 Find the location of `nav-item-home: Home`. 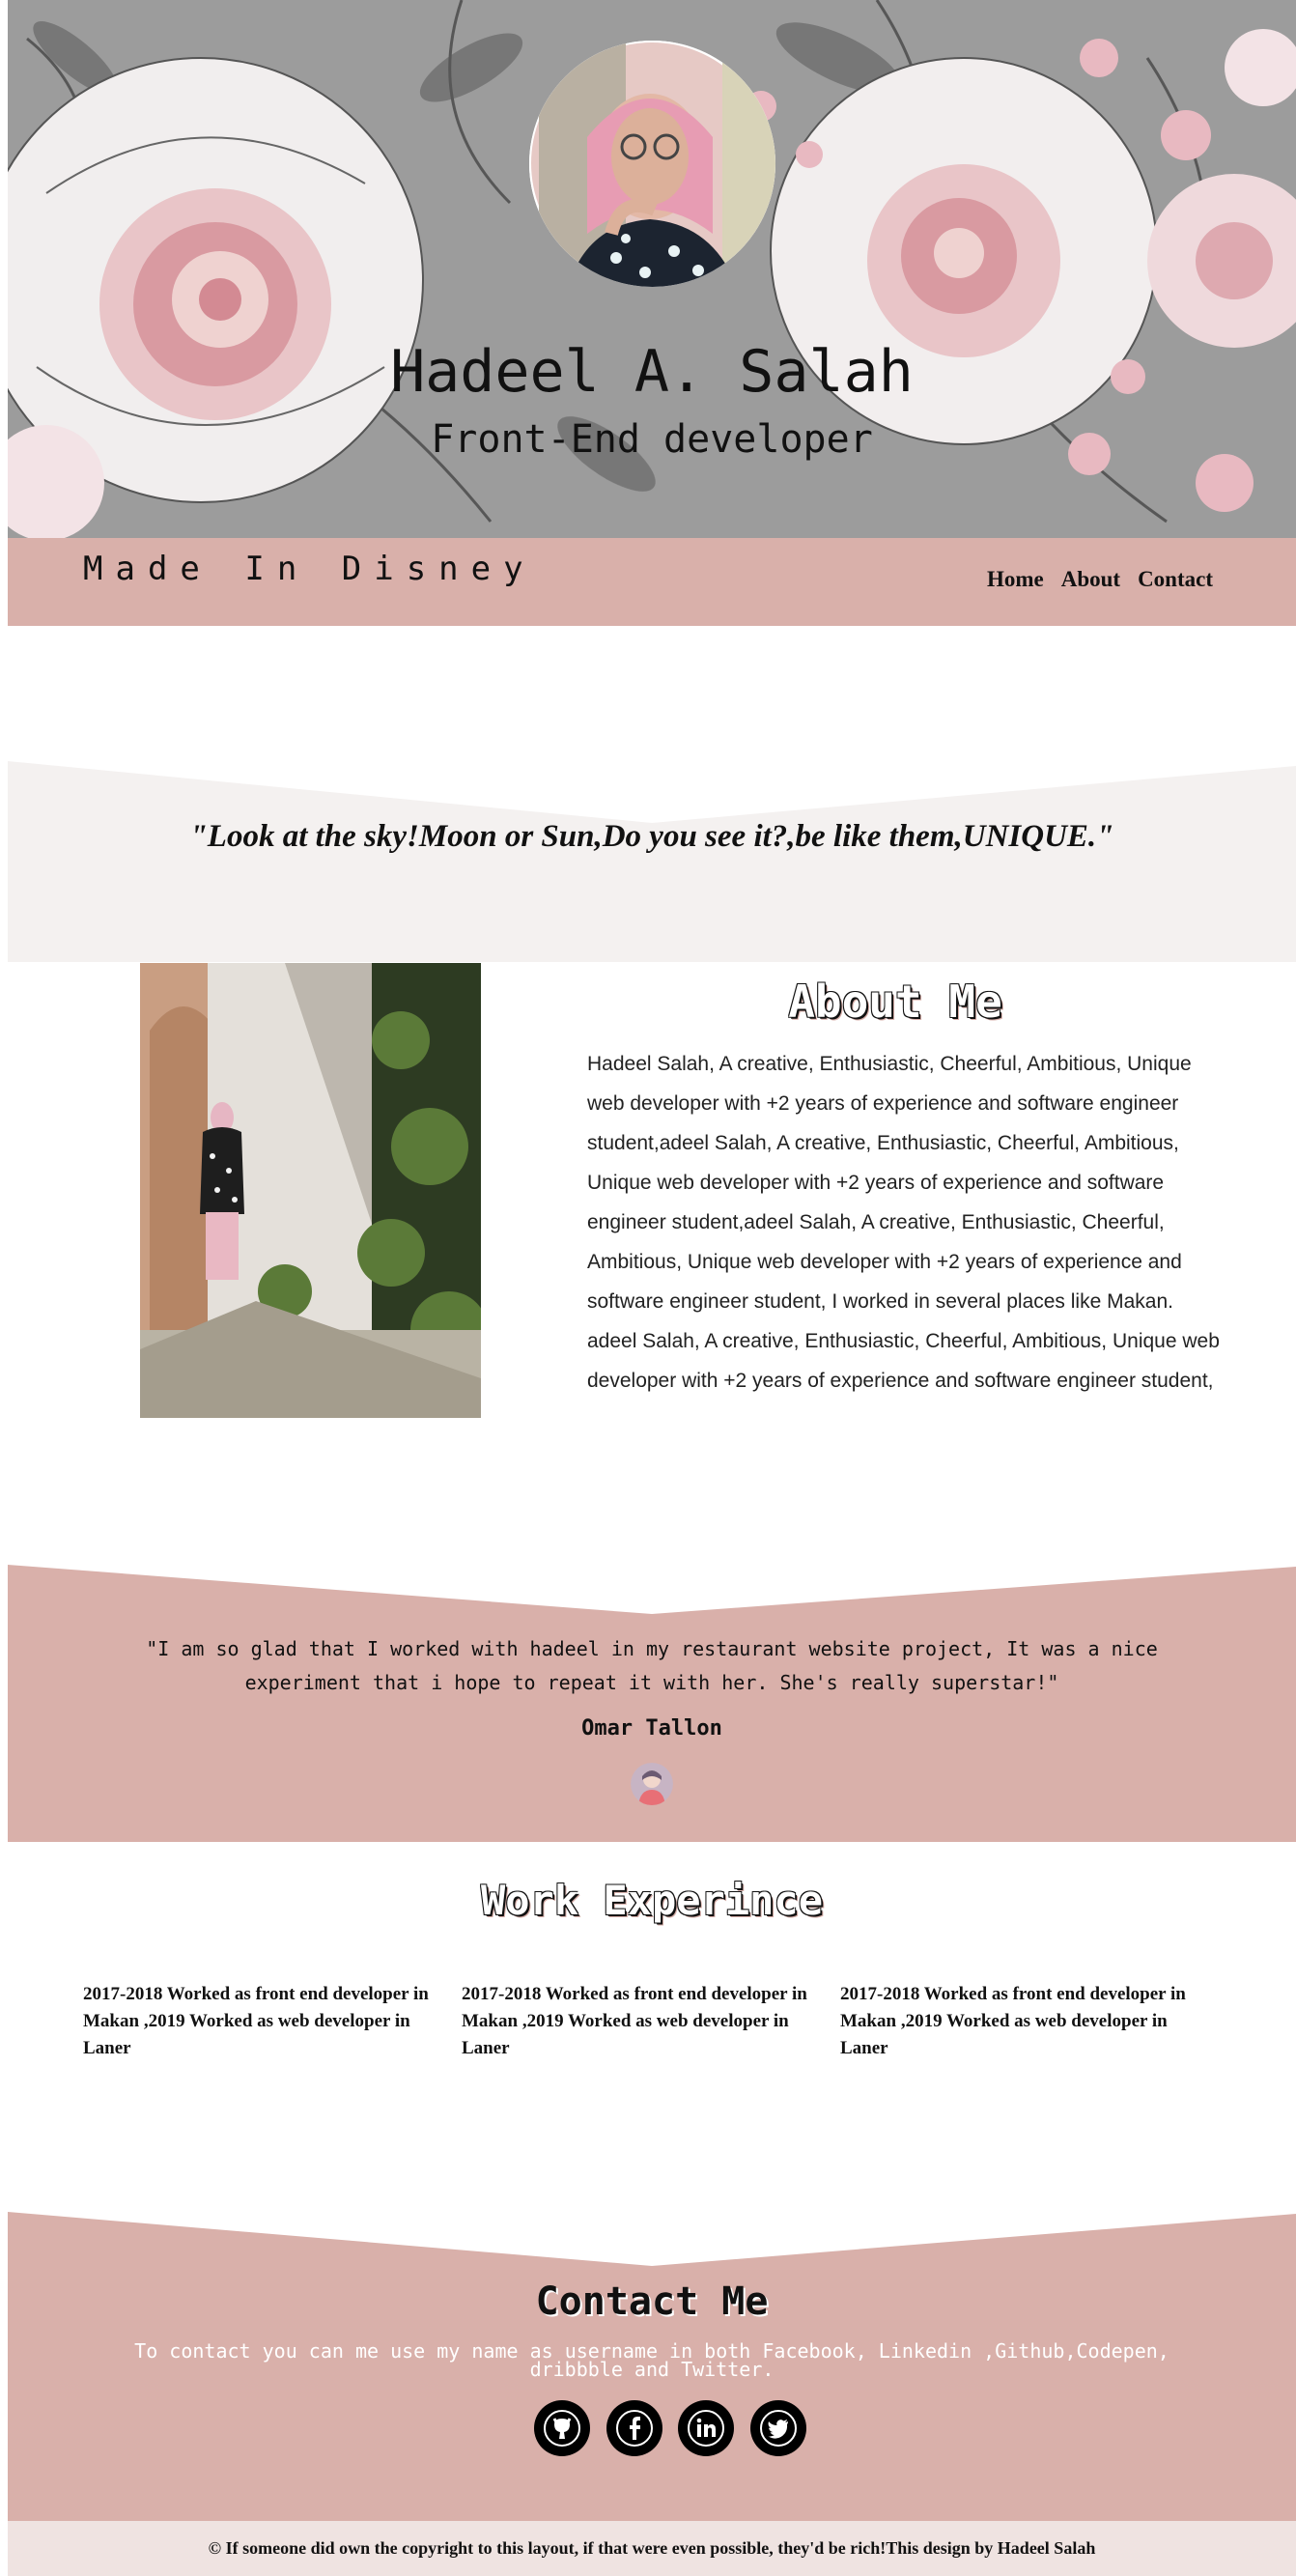

nav-item-home: Home is located at coordinates (1015, 579).